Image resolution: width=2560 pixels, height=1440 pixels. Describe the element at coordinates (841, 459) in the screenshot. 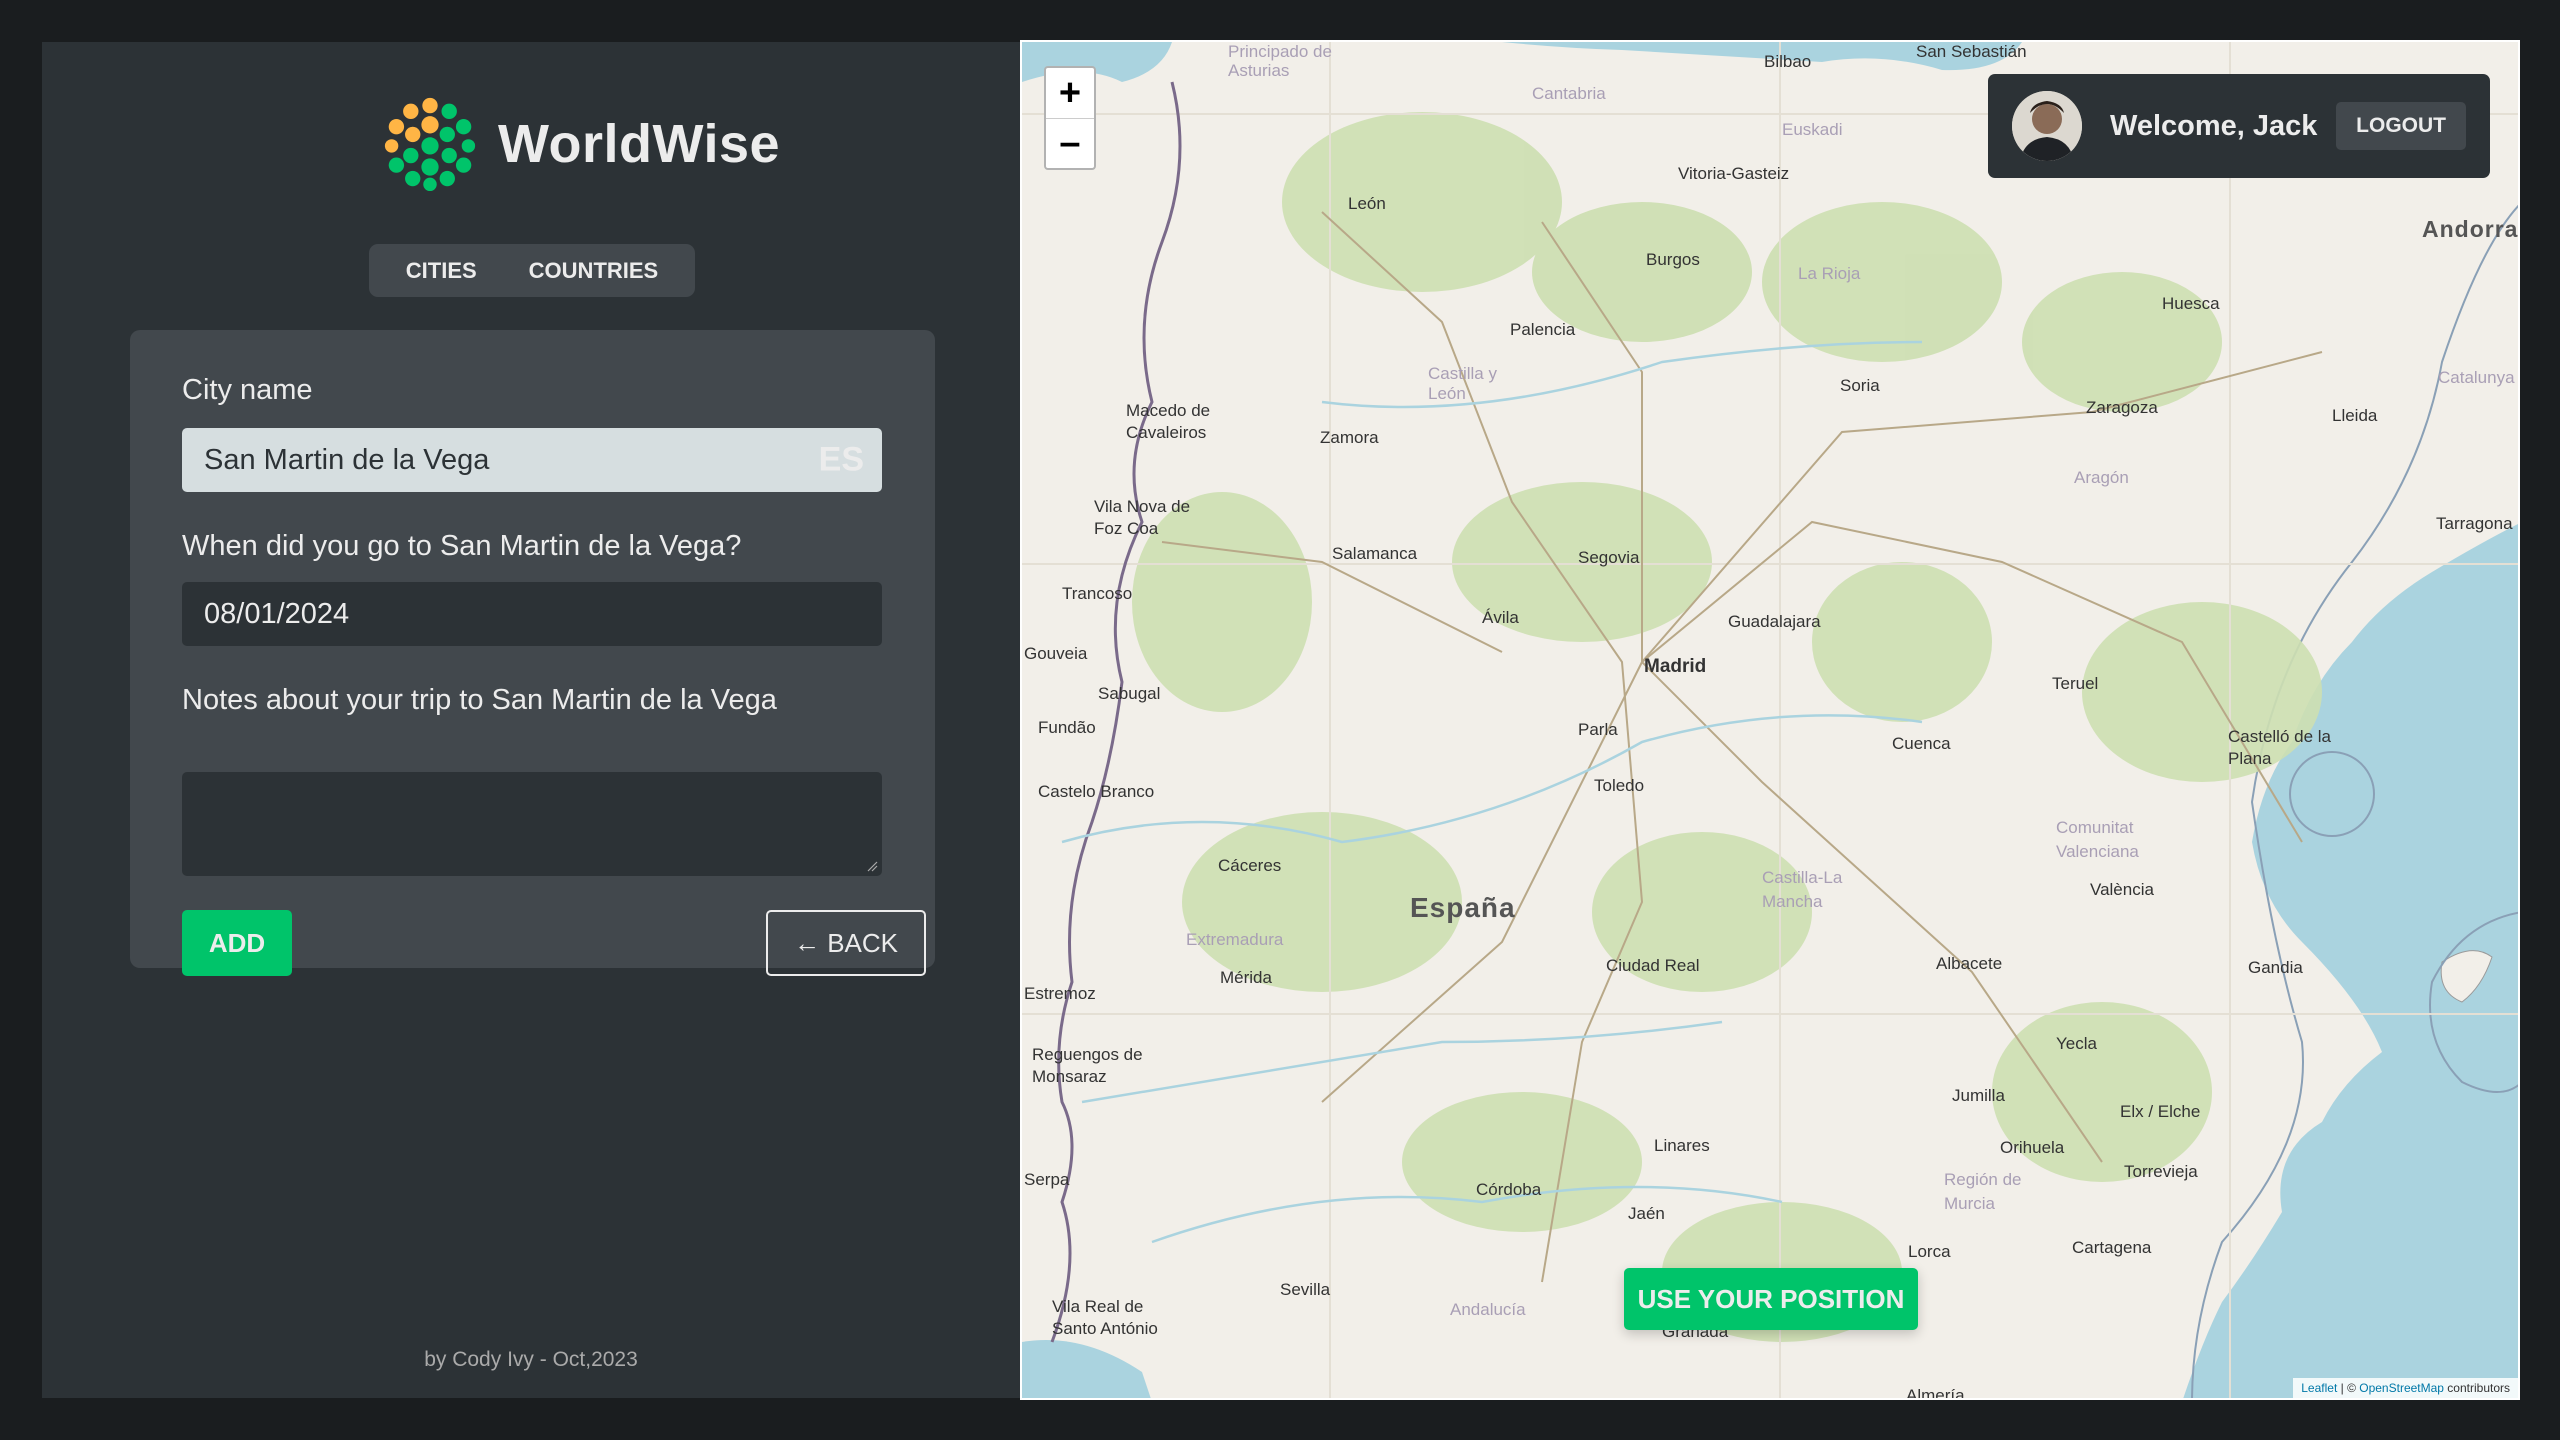

I see `country-flag: ES` at that location.